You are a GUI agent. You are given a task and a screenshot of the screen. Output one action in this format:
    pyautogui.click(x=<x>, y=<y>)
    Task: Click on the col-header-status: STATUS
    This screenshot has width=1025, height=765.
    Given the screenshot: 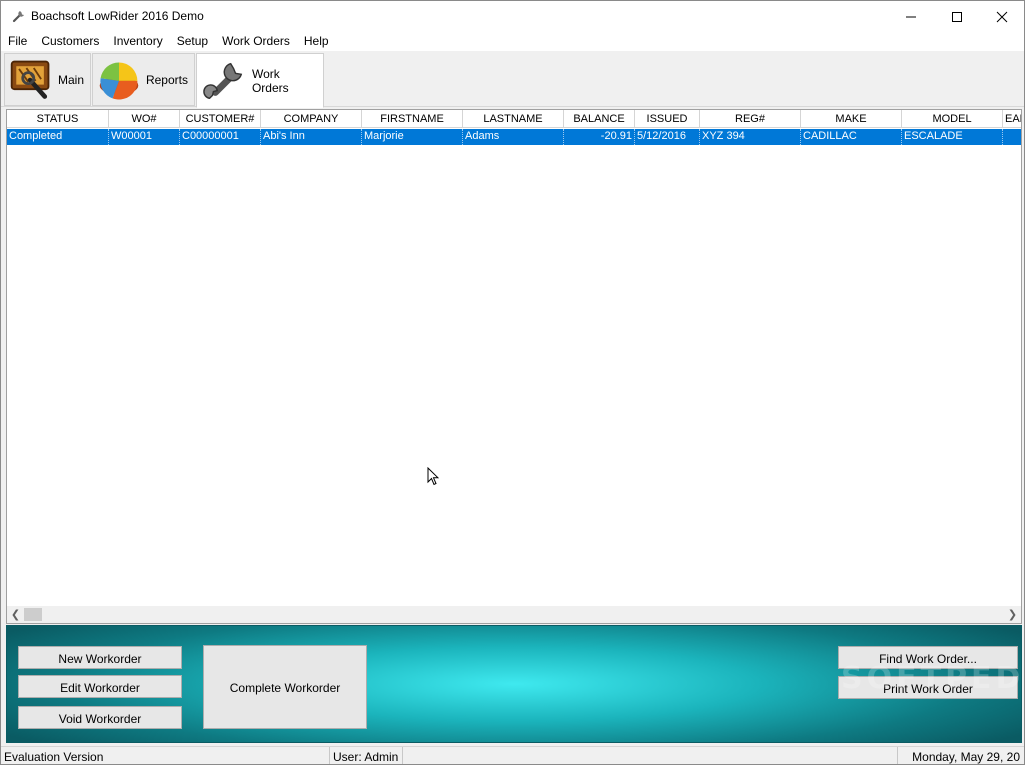 What is the action you would take?
    pyautogui.click(x=58, y=119)
    